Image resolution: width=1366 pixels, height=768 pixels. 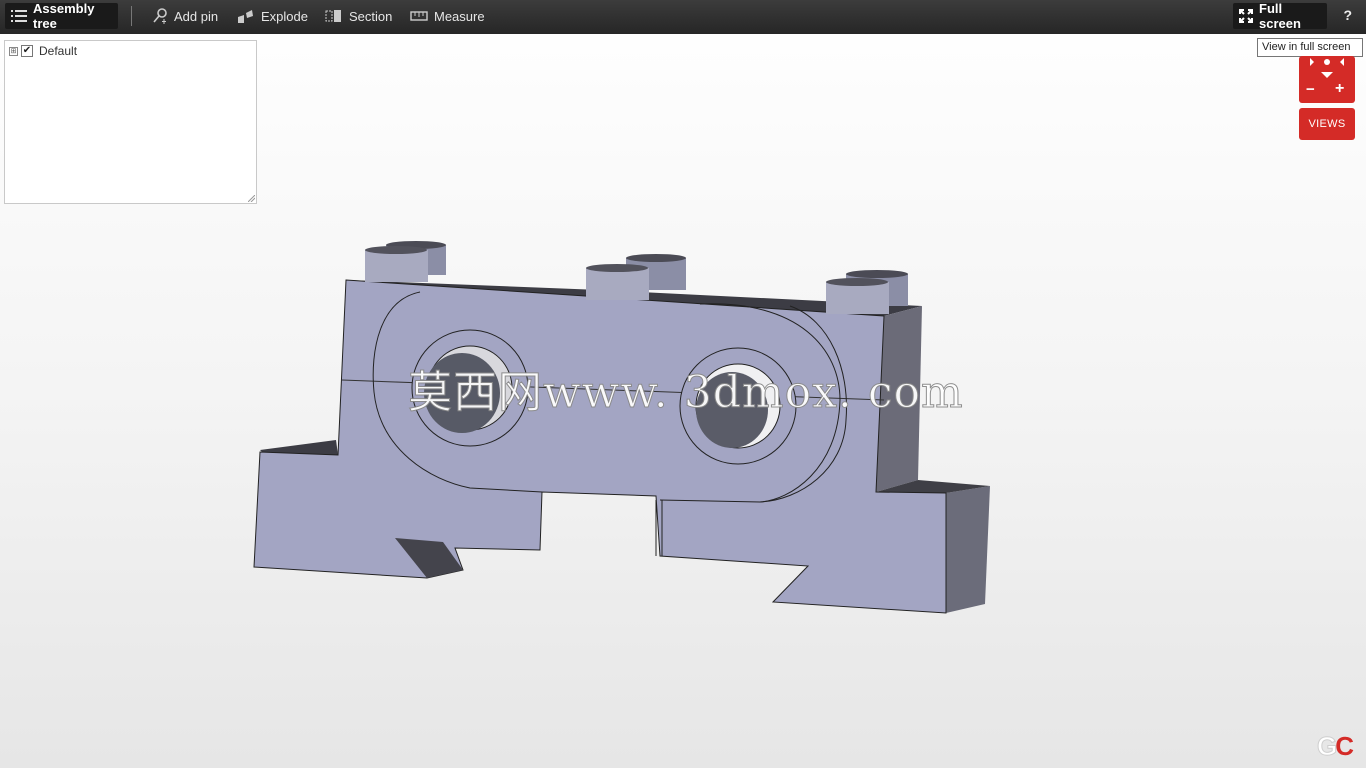 What do you see at coordinates (1339, 89) in the screenshot?
I see `zoom-in-button: +` at bounding box center [1339, 89].